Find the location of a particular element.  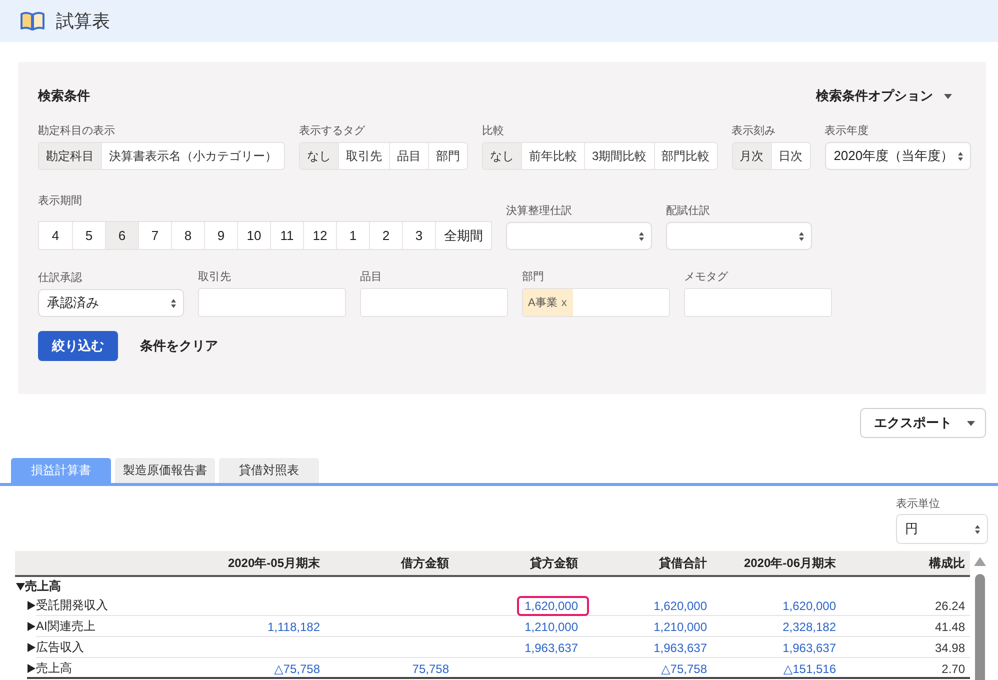

scrollbar-thumb is located at coordinates (980, 627).